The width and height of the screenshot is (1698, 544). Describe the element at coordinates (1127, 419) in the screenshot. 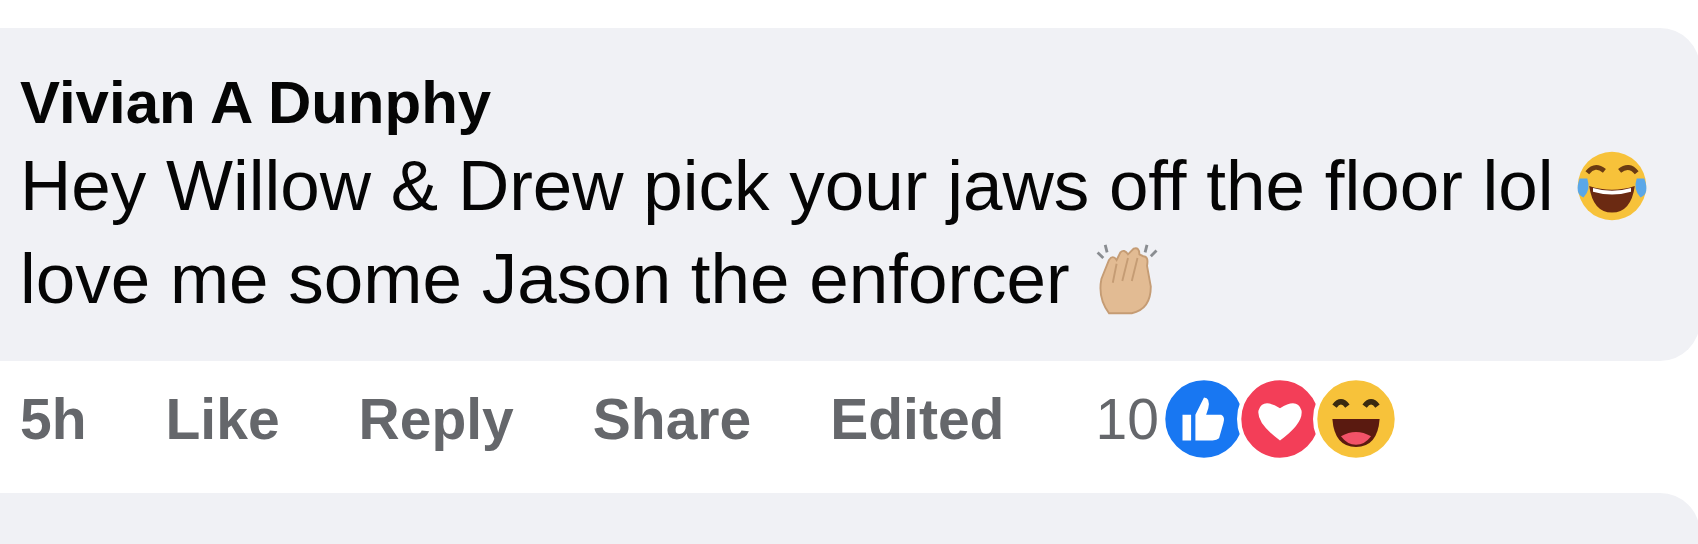

I see `reaction-count: 10` at that location.